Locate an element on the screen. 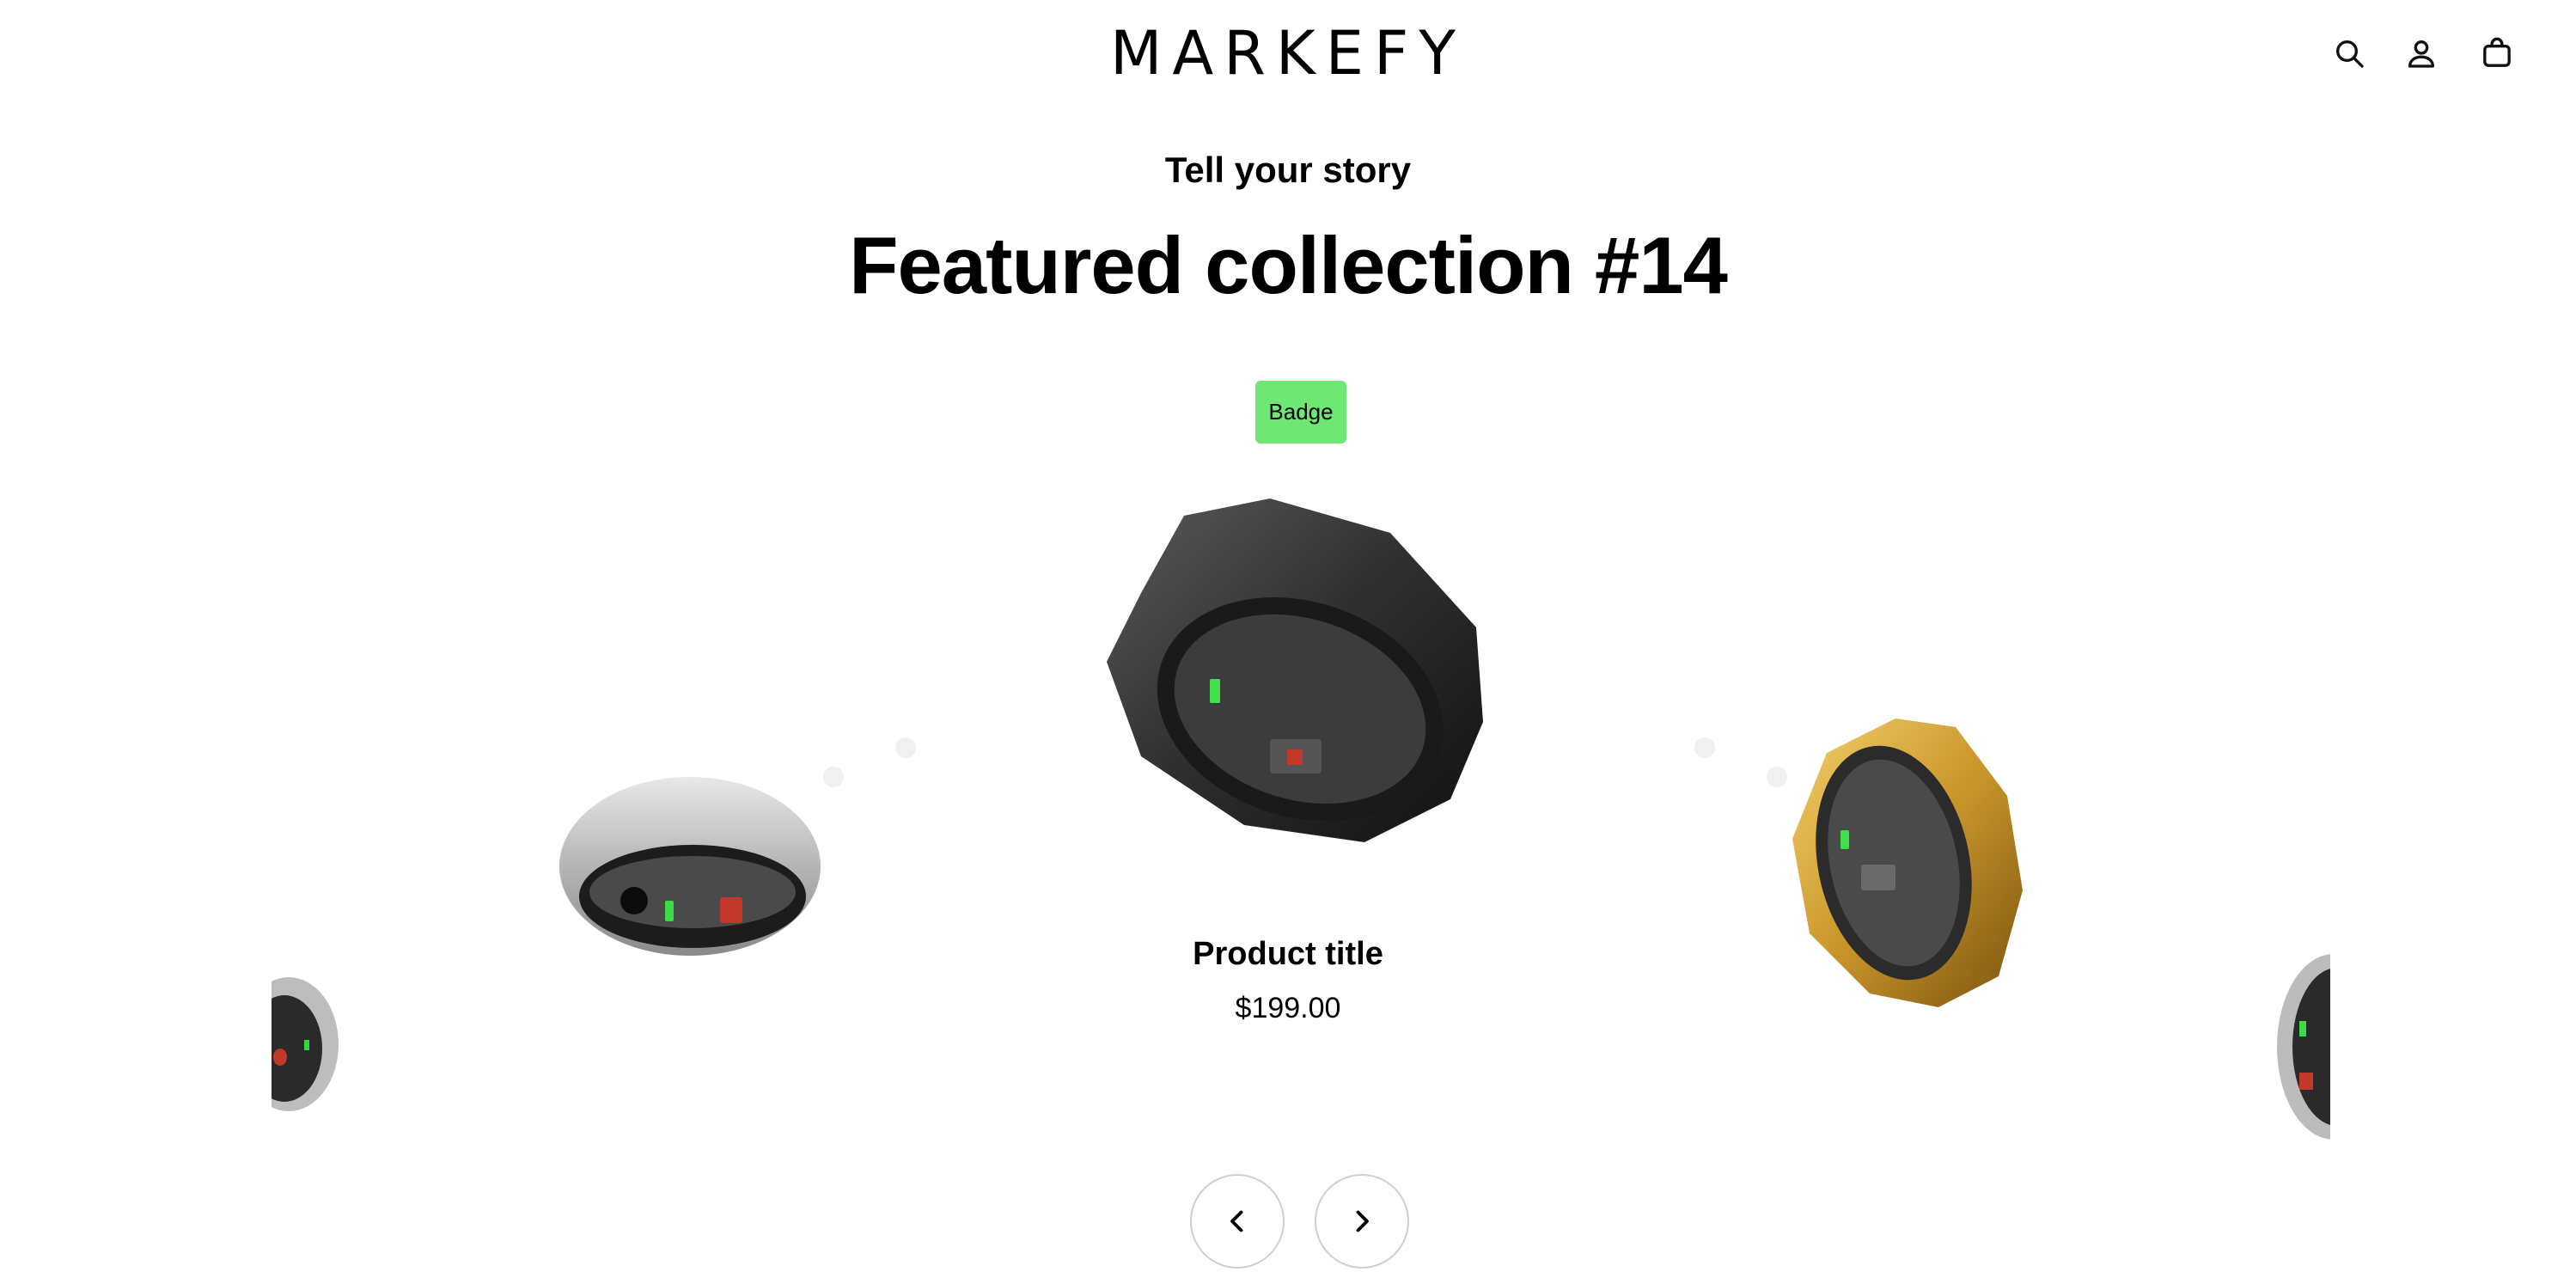 Image resolution: width=2576 pixels, height=1284 pixels. logo: MARKEFY is located at coordinates (1288, 53).